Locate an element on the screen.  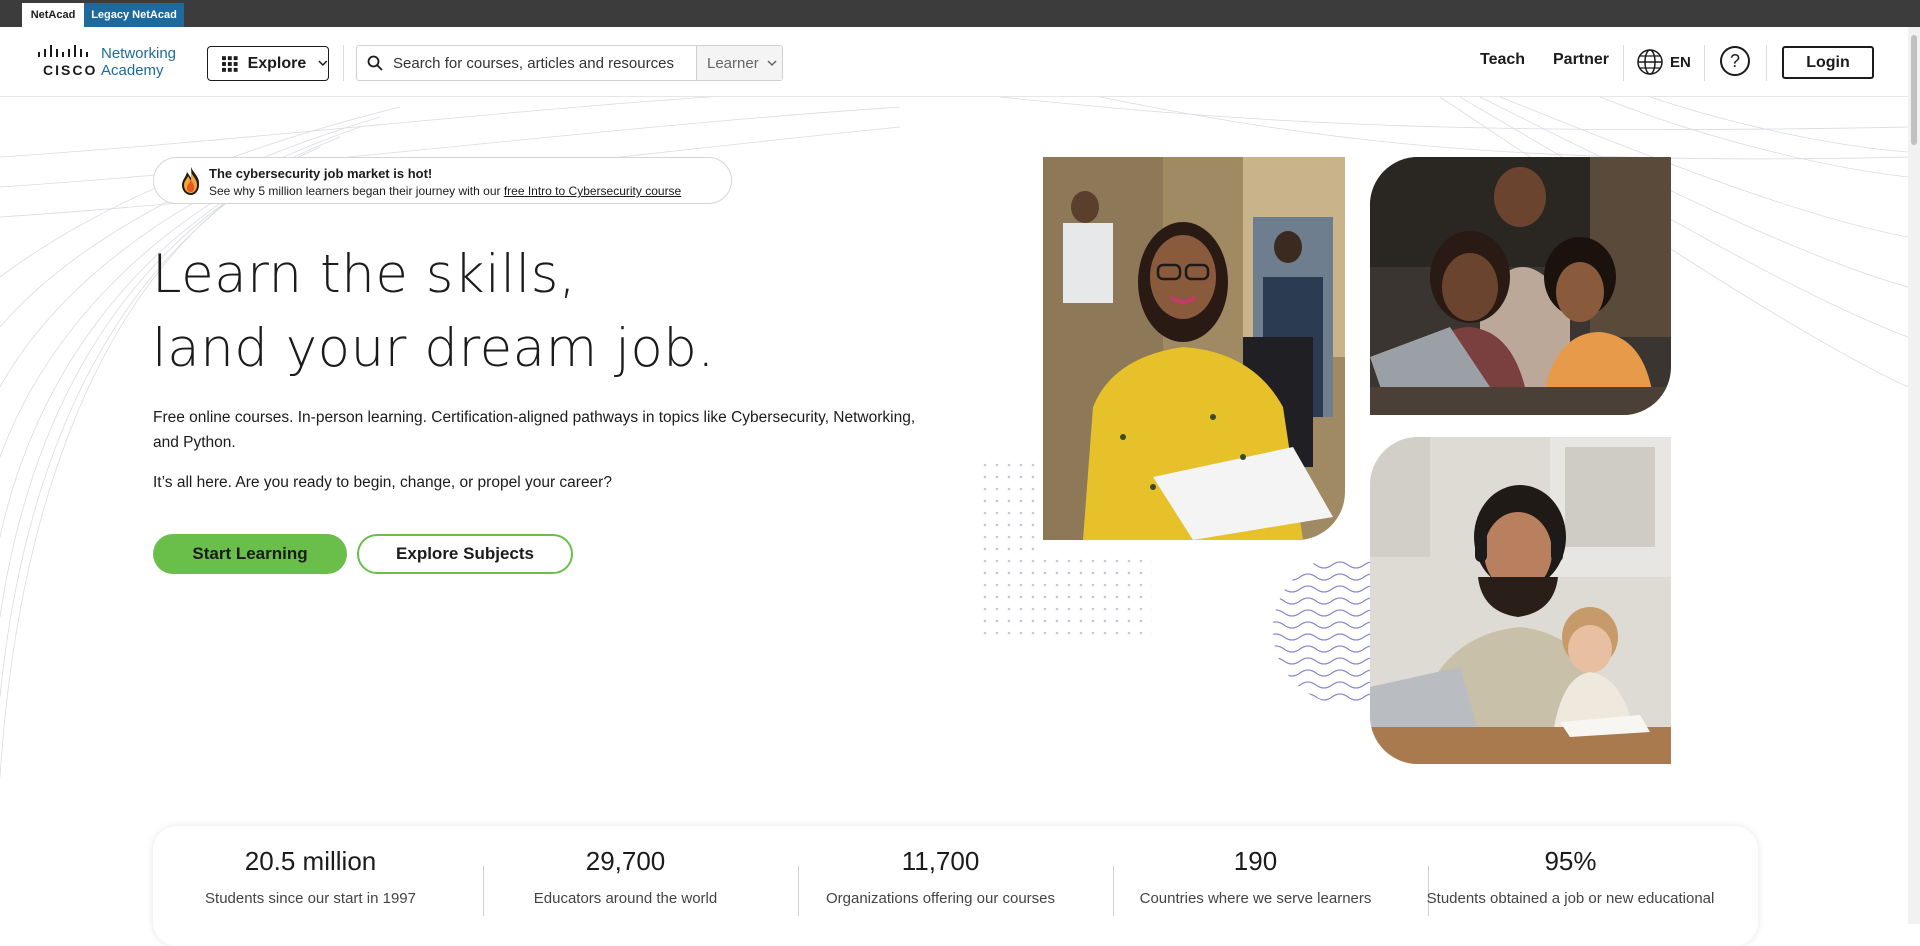
promo-headline: The cybersecurity job market is hot! is located at coordinates (321, 173).